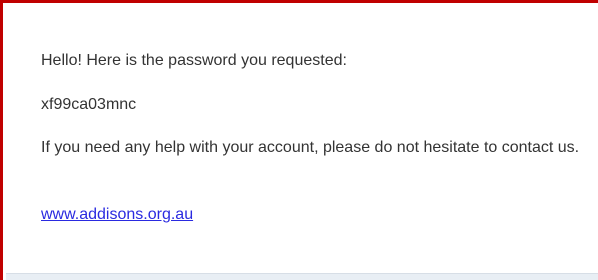 The image size is (598, 280). I want to click on website-link: www.addisons.org.au, so click(117, 214).